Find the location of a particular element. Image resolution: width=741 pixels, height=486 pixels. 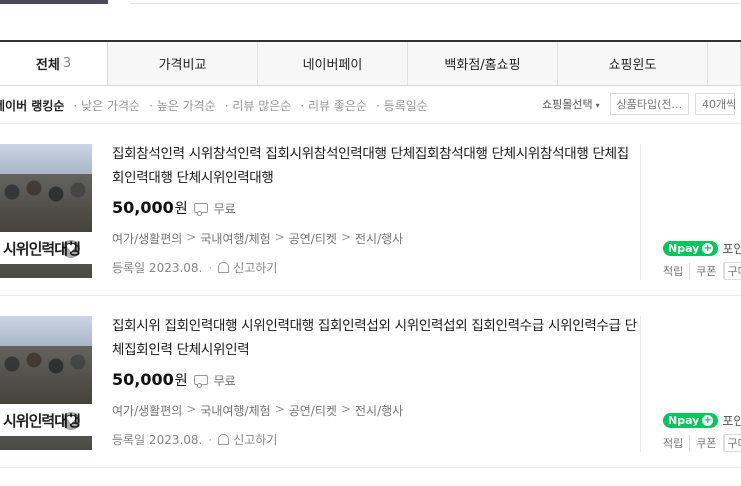

page-size-select: 40개씩 is located at coordinates (716, 104).